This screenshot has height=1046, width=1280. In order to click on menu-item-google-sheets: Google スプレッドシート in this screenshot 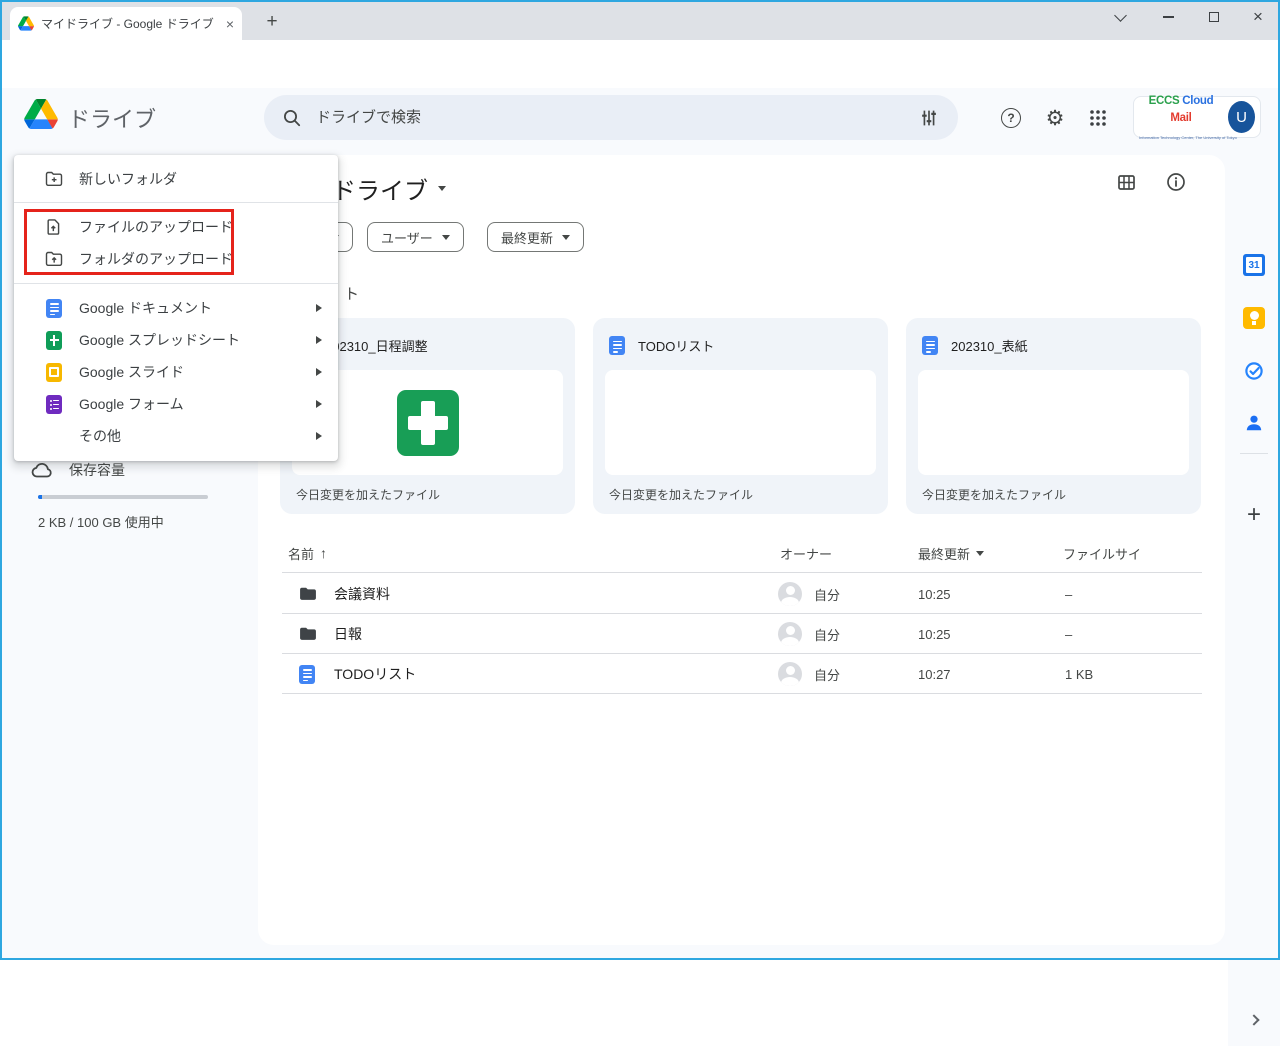, I will do `click(176, 340)`.